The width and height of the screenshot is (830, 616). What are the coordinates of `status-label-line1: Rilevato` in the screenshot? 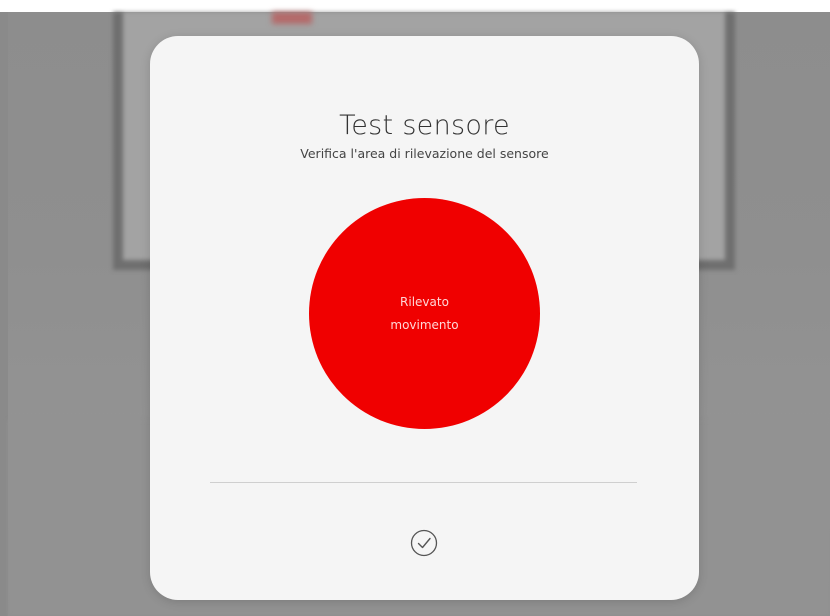 It's located at (424, 301).